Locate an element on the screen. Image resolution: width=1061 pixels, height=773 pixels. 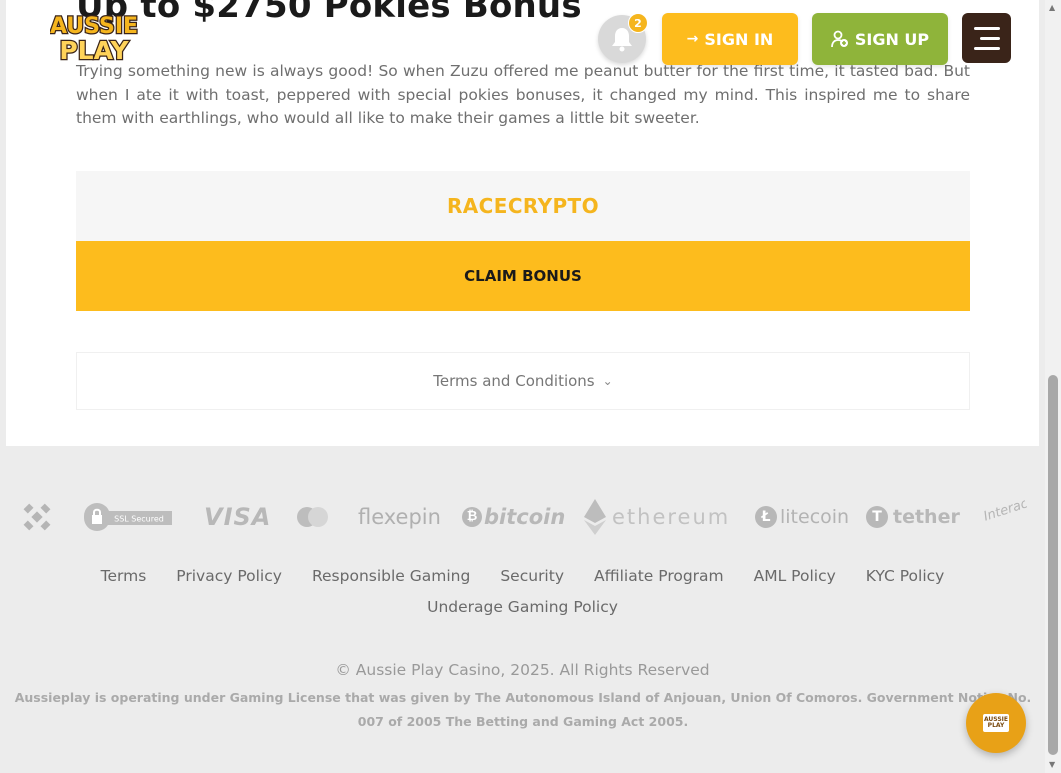
footer-link-aml: AML Policy is located at coordinates (795, 576).